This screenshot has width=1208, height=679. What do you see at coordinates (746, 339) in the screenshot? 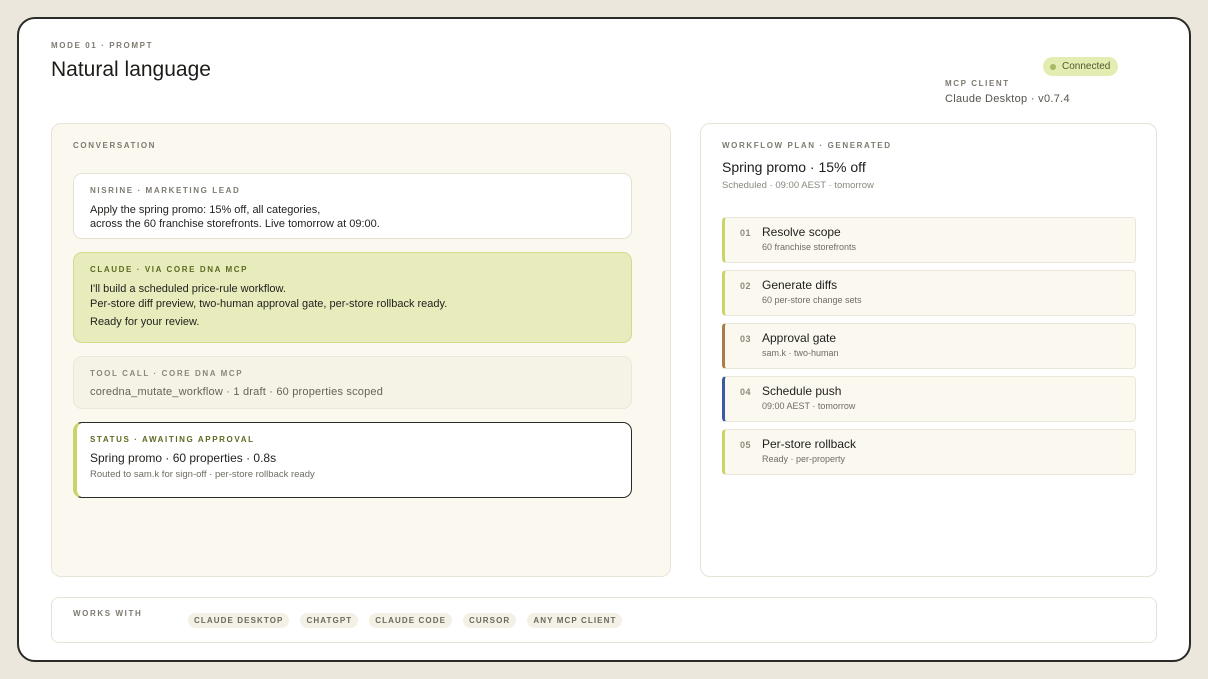
I see `step-number: 03` at bounding box center [746, 339].